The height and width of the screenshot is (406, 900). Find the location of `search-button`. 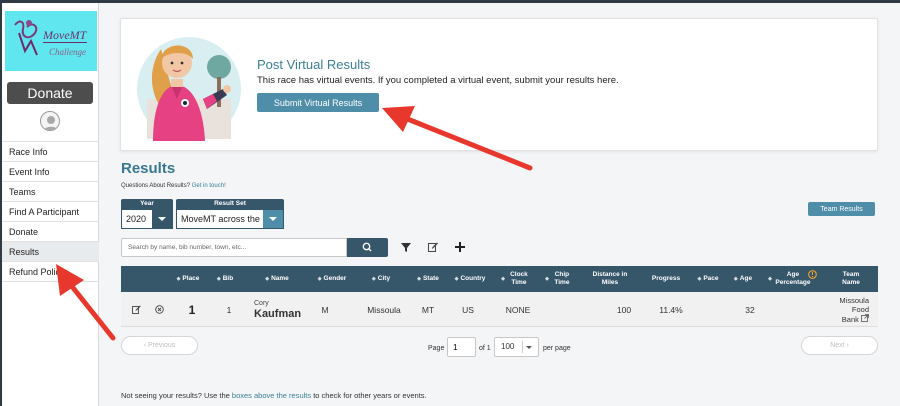

search-button is located at coordinates (367, 247).